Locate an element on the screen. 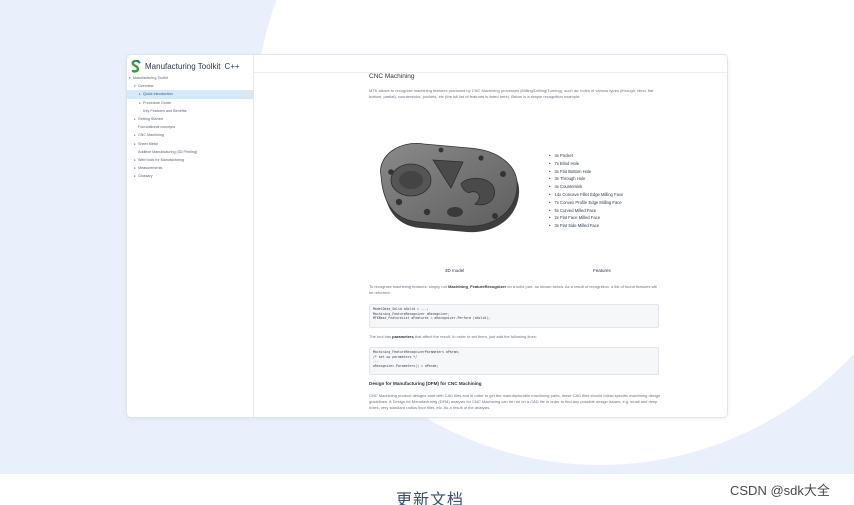 The width and height of the screenshot is (854, 505). sidebar-item: ▸ CNC Machining is located at coordinates (190, 135).